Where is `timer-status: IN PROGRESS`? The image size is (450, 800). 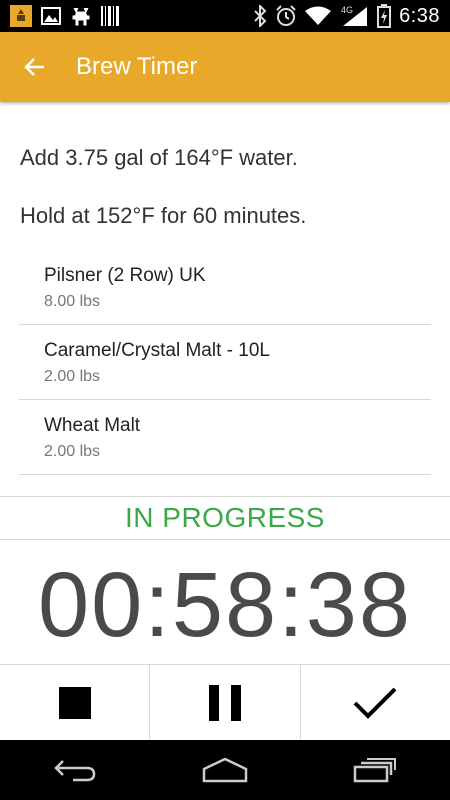 timer-status: IN PROGRESS is located at coordinates (225, 518).